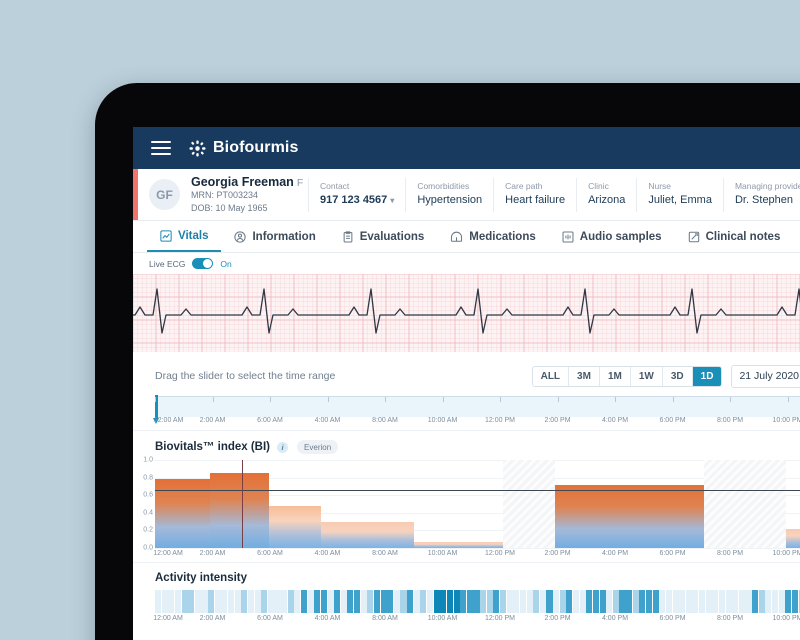 The image size is (800, 640). Describe the element at coordinates (529, 504) in the screenshot. I see `no-data-region` at that location.